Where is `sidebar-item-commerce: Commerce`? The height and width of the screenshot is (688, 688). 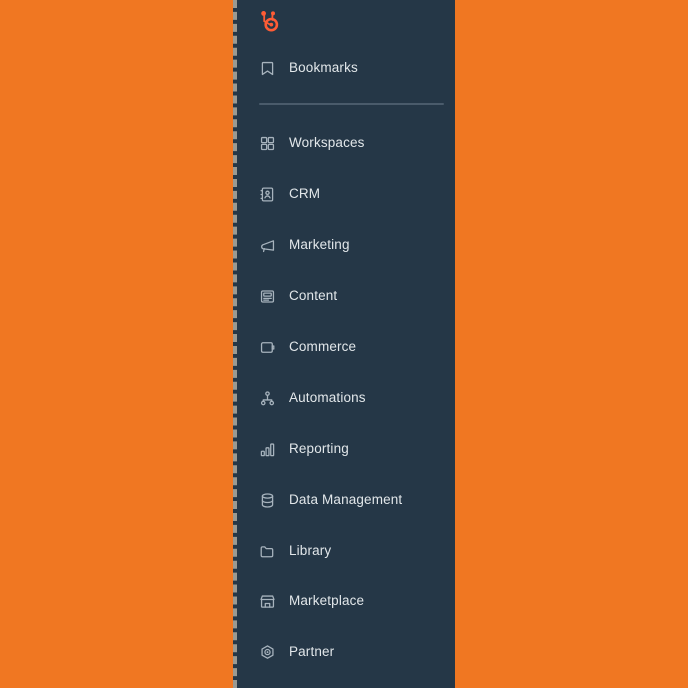
sidebar-item-commerce: Commerce is located at coordinates (348, 347).